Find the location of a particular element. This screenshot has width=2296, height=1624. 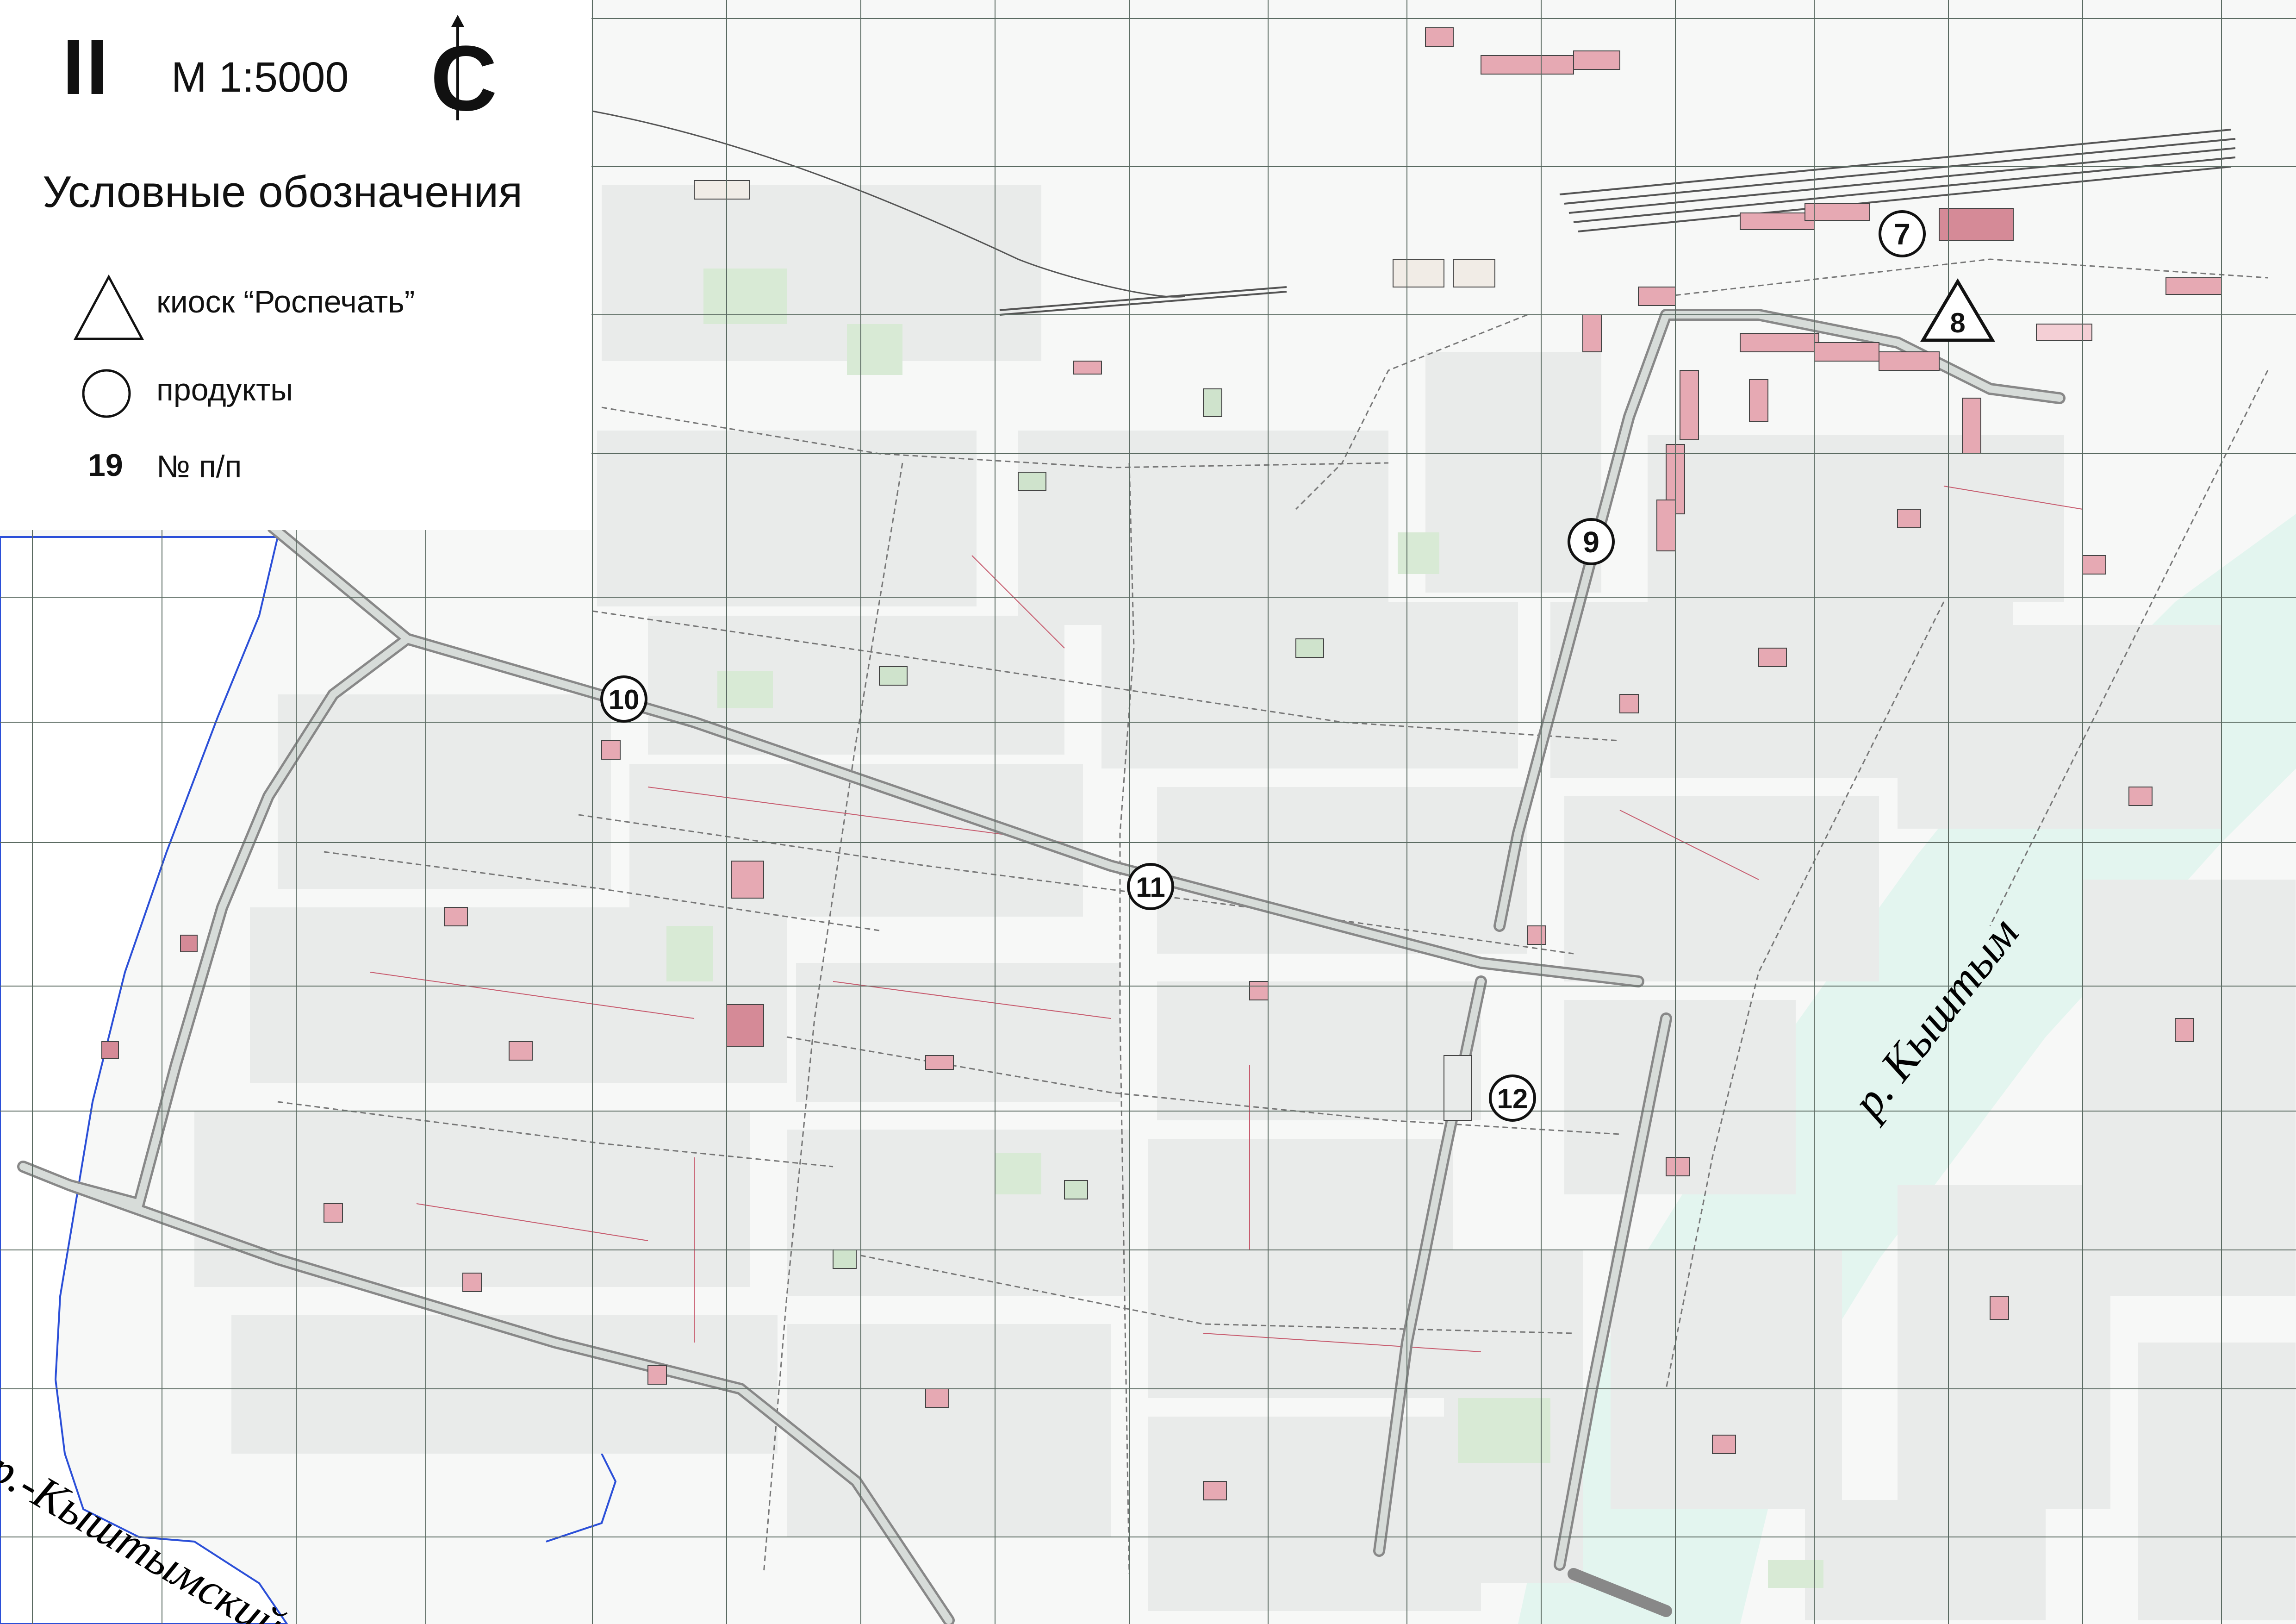

marker-12-label: 12 is located at coordinates (1512, 1098).